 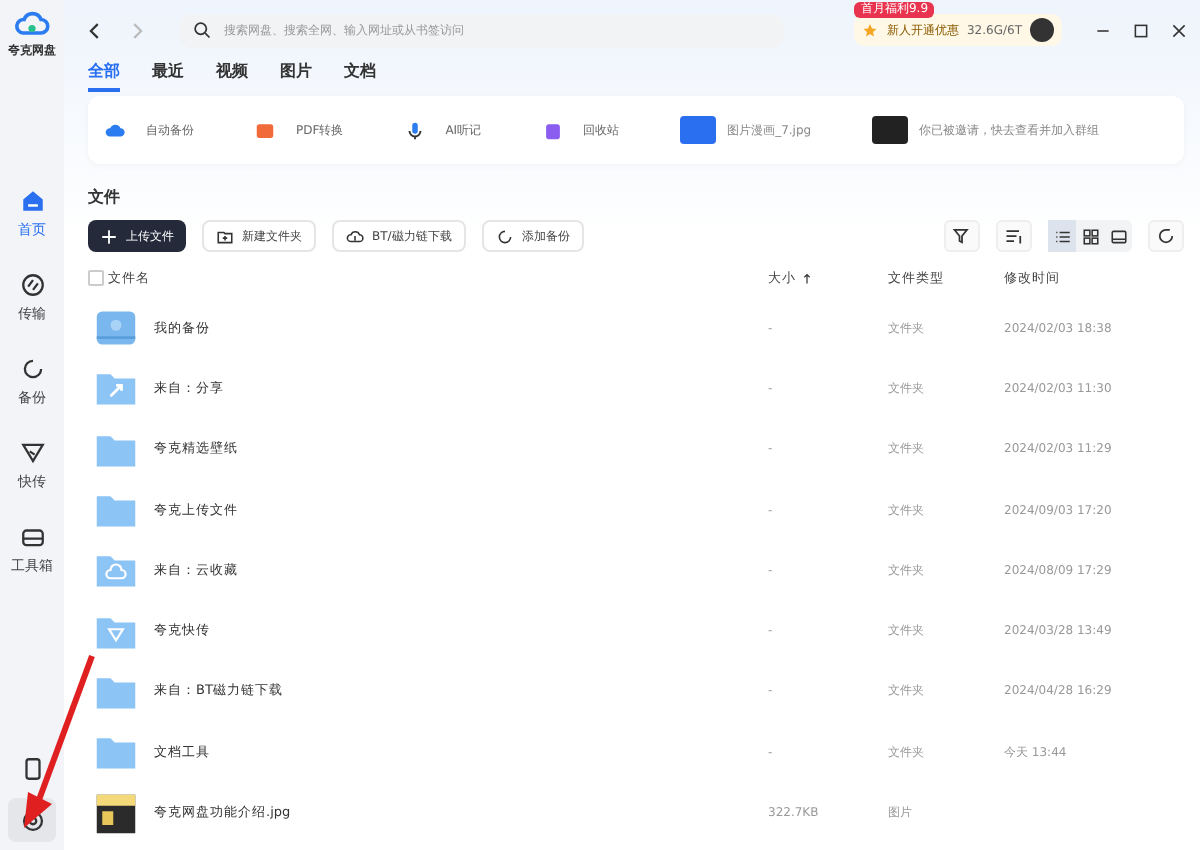 I want to click on list-icon, so click(x=1062, y=236).